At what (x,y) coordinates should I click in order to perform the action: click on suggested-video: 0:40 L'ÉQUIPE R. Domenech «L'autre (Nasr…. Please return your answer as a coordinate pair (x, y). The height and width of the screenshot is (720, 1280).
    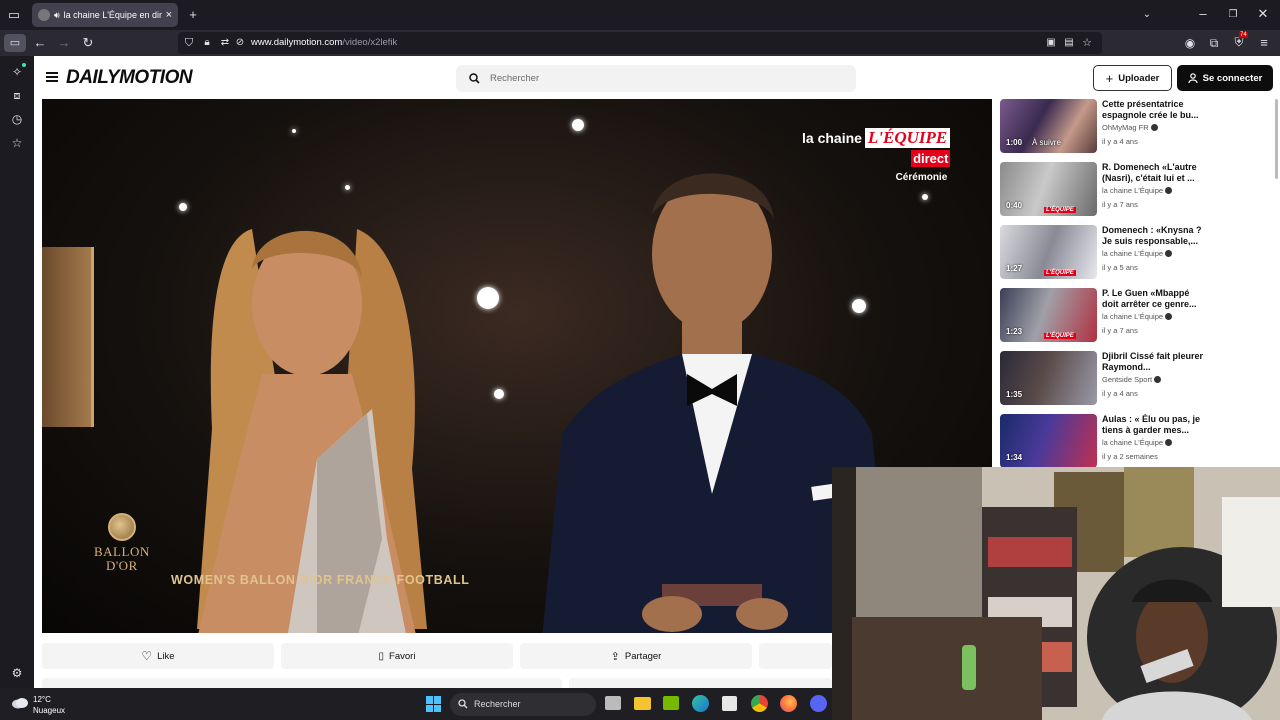
    Looking at the image, I should click on (1130, 190).